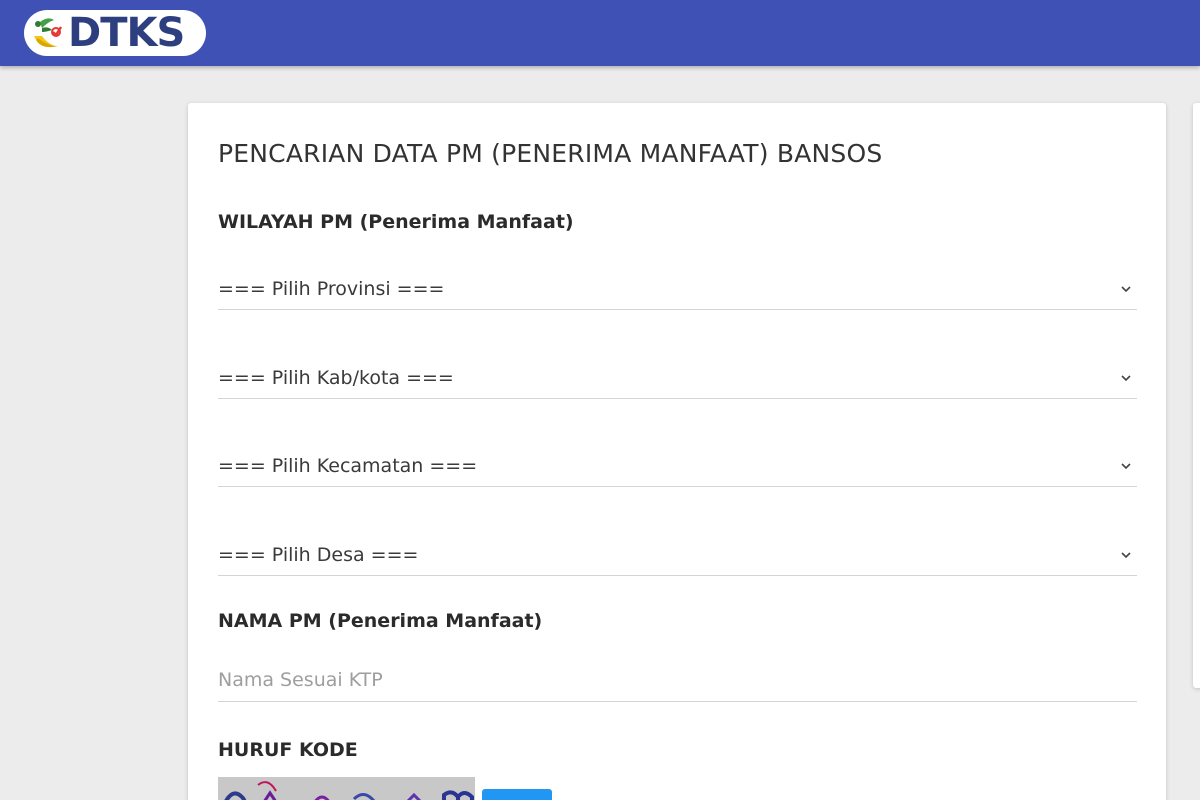 The image size is (1200, 800). Describe the element at coordinates (677, 290) in the screenshot. I see `provinsi-select: === Pilih Provinsi ===` at that location.